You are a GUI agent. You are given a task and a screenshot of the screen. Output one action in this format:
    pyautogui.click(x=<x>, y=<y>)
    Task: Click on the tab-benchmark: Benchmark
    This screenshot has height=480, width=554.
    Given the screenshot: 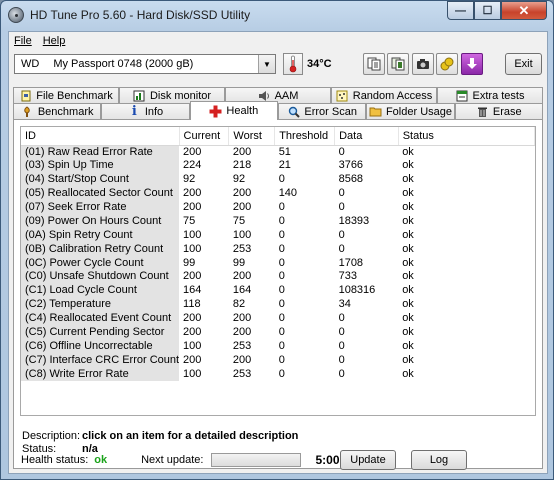 What is the action you would take?
    pyautogui.click(x=57, y=111)
    